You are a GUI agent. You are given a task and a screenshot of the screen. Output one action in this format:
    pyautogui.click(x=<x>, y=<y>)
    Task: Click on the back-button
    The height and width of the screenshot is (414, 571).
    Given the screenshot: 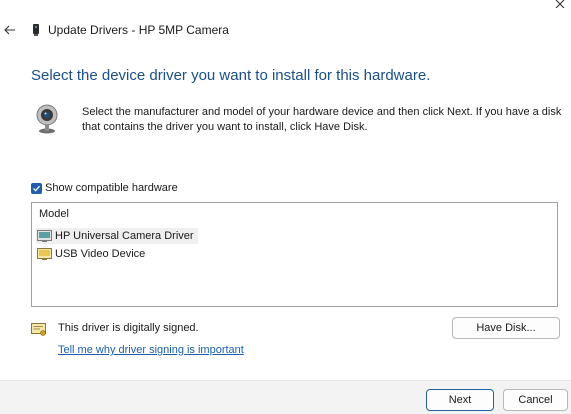 What is the action you would take?
    pyautogui.click(x=10, y=30)
    